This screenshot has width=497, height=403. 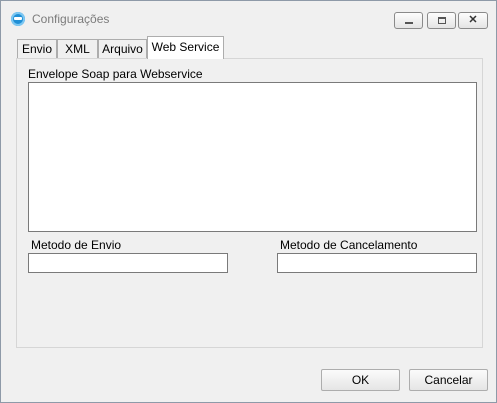 I want to click on close-icon: ✕, so click(x=473, y=20).